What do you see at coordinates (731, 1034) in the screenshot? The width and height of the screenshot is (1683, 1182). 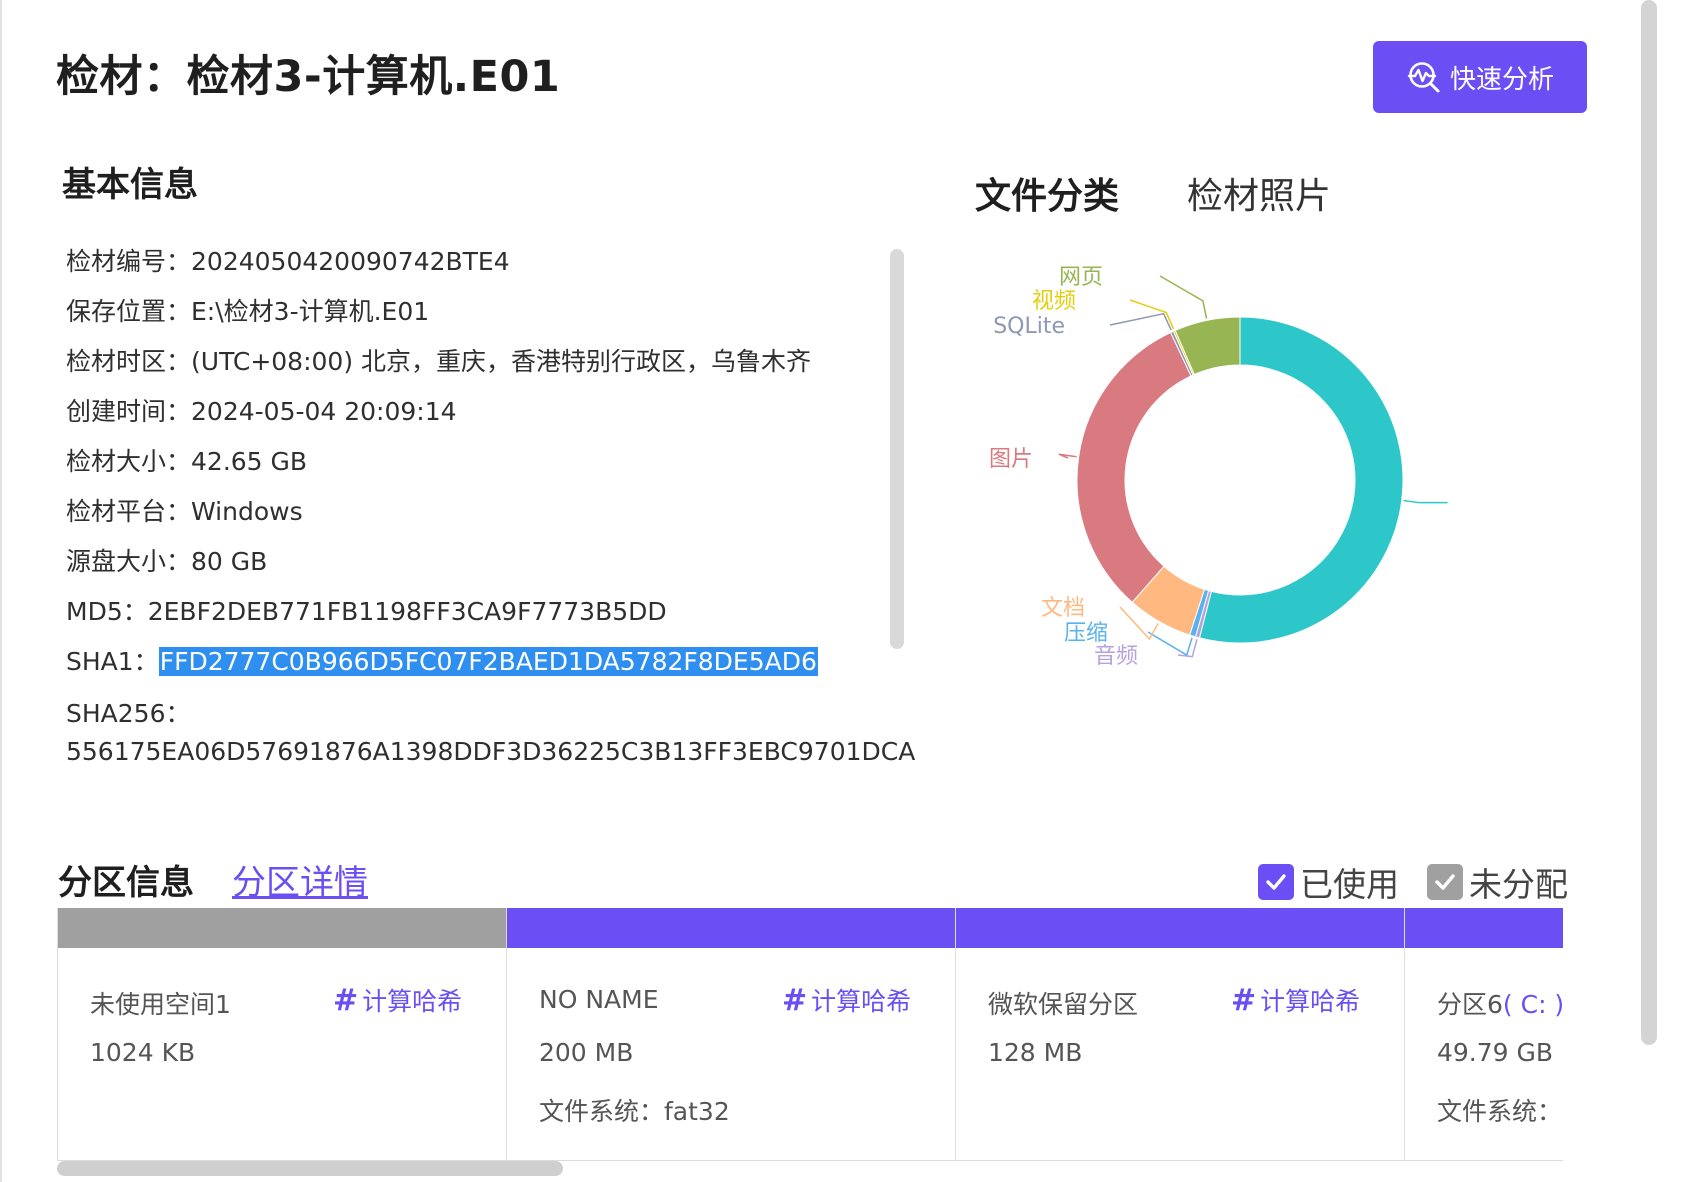 I see `partition-card: NO NAME # 计算哈希 200 MB 文件系统：fat32` at bounding box center [731, 1034].